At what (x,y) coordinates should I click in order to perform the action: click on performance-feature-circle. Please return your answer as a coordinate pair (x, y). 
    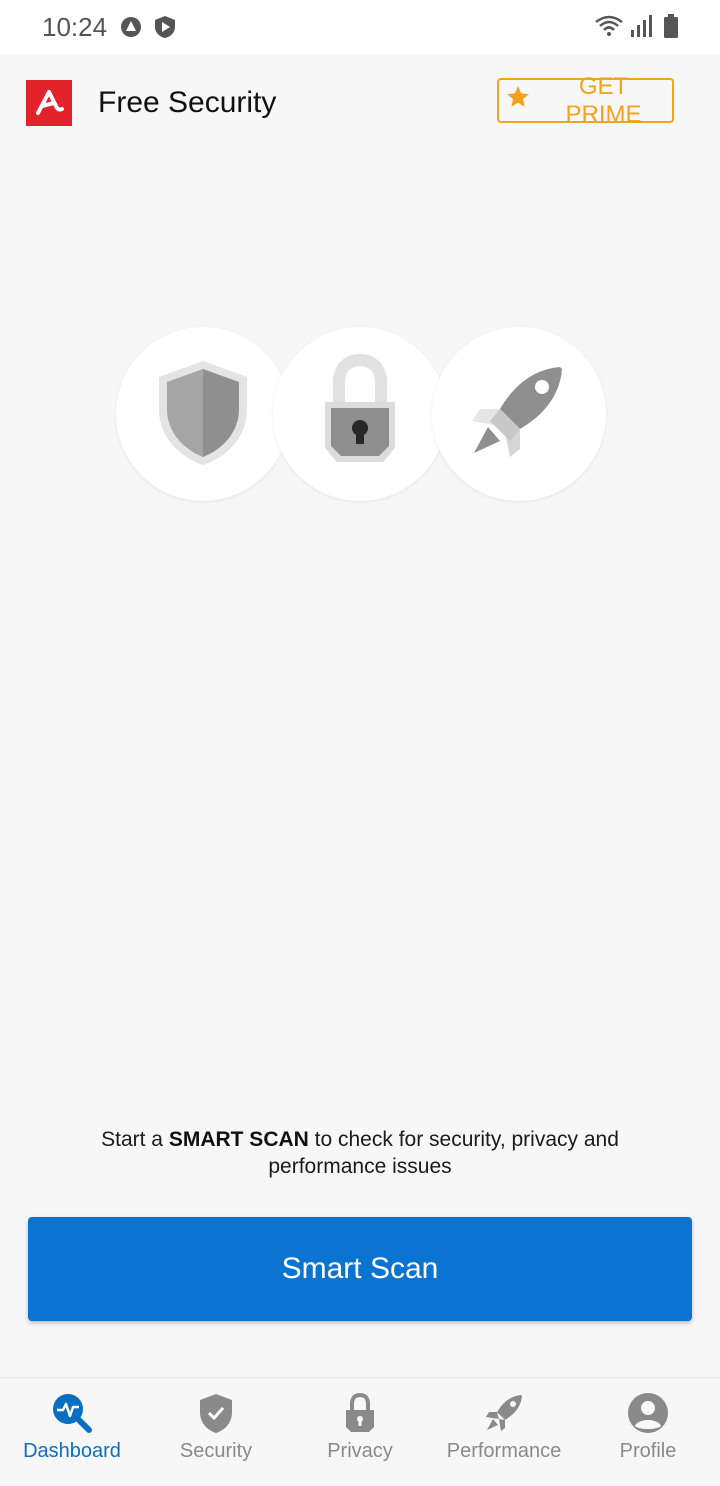
    Looking at the image, I should click on (519, 414).